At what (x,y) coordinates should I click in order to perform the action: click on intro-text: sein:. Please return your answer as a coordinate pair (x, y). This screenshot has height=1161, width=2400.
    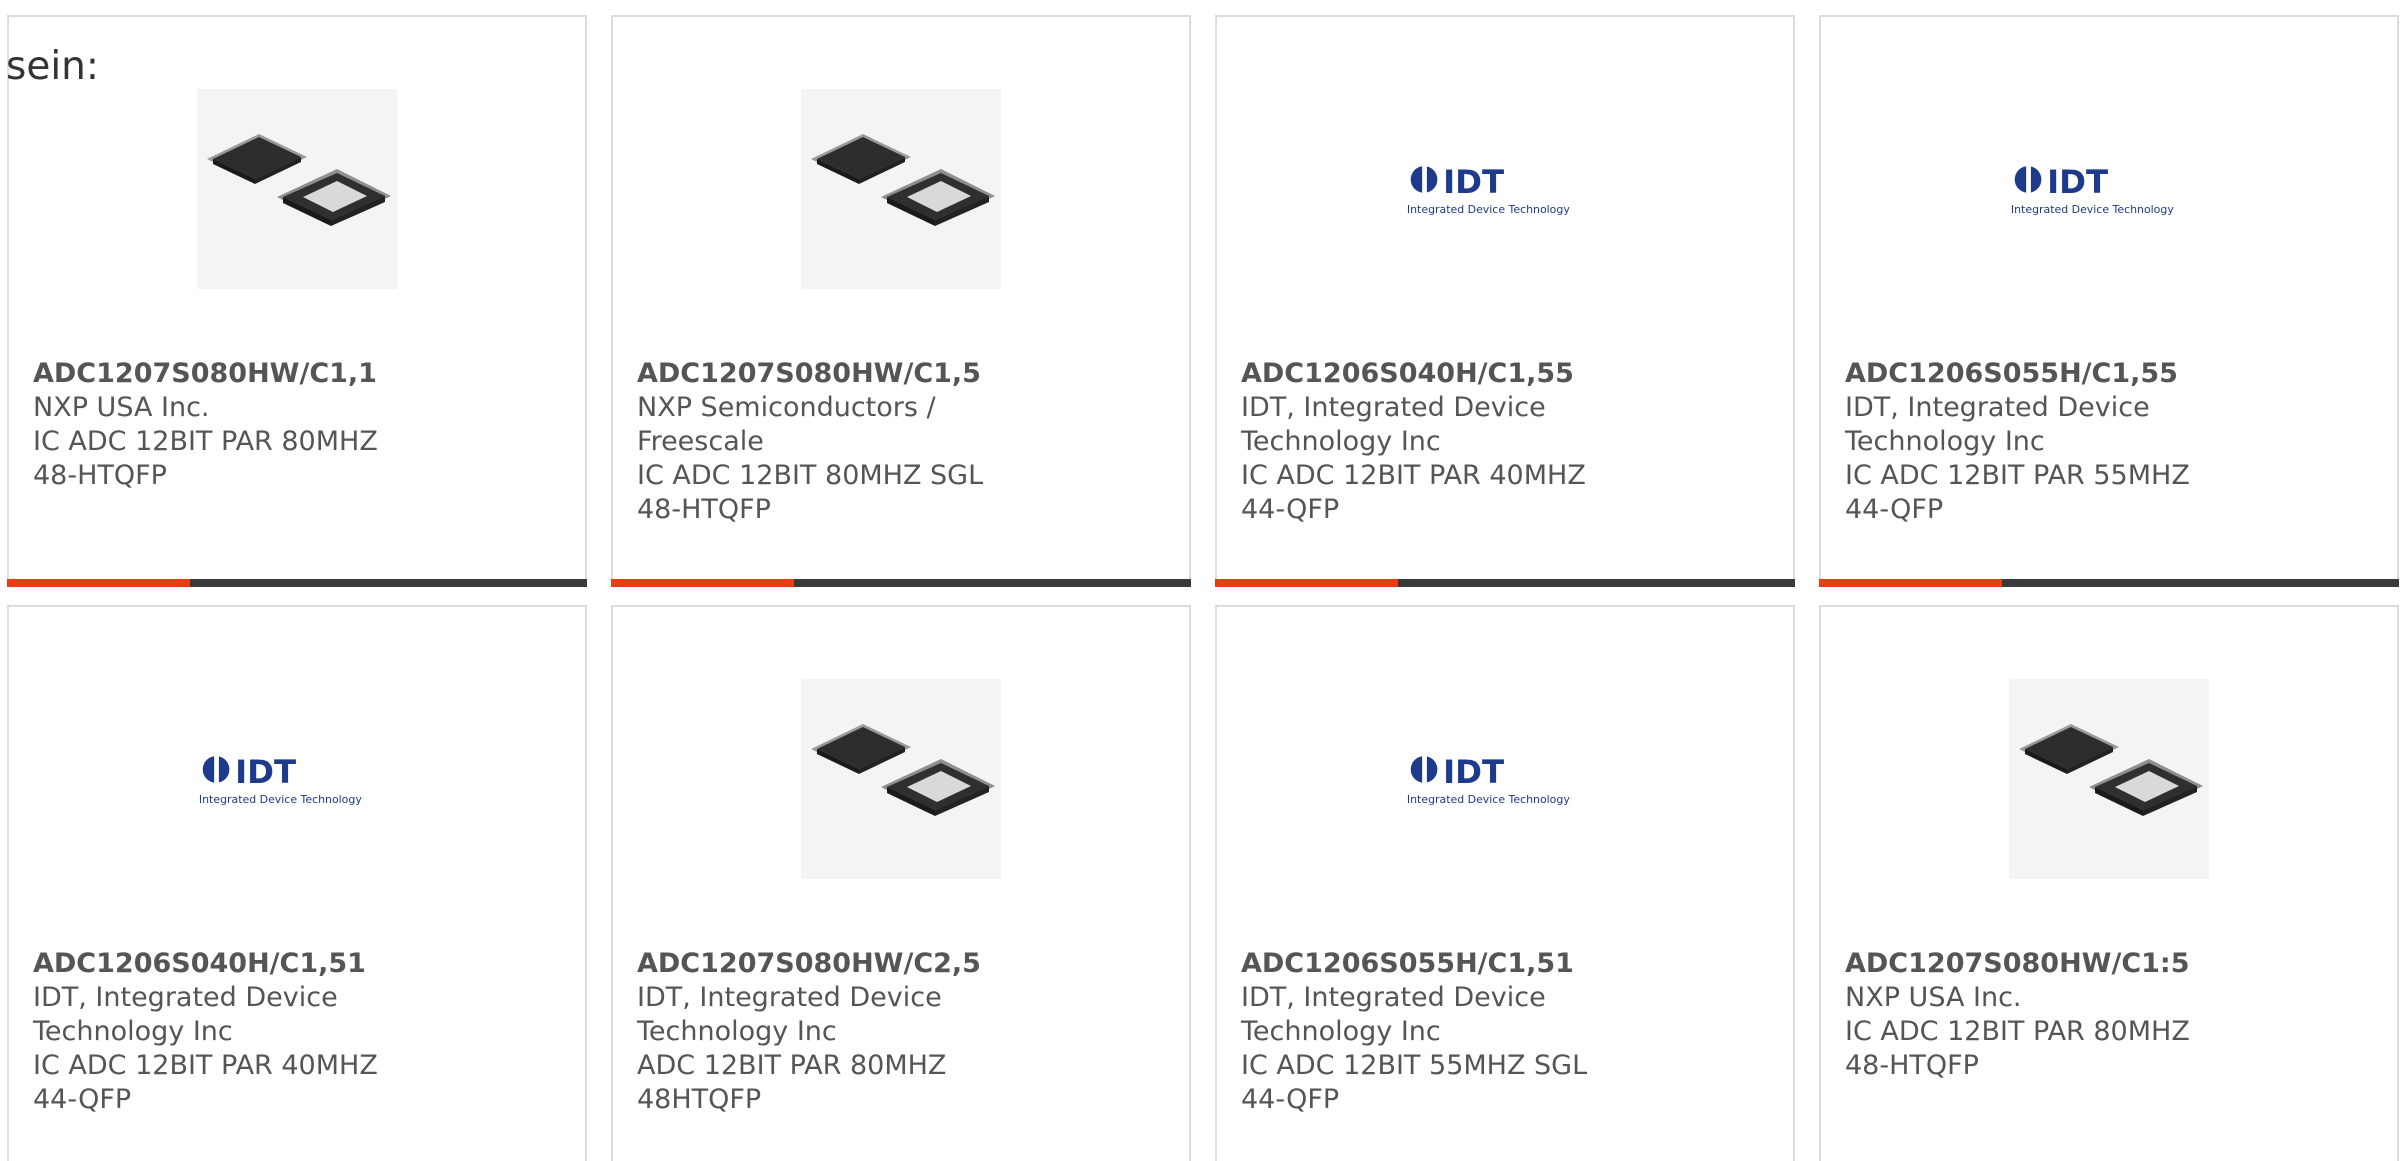
    Looking at the image, I should click on (53, 66).